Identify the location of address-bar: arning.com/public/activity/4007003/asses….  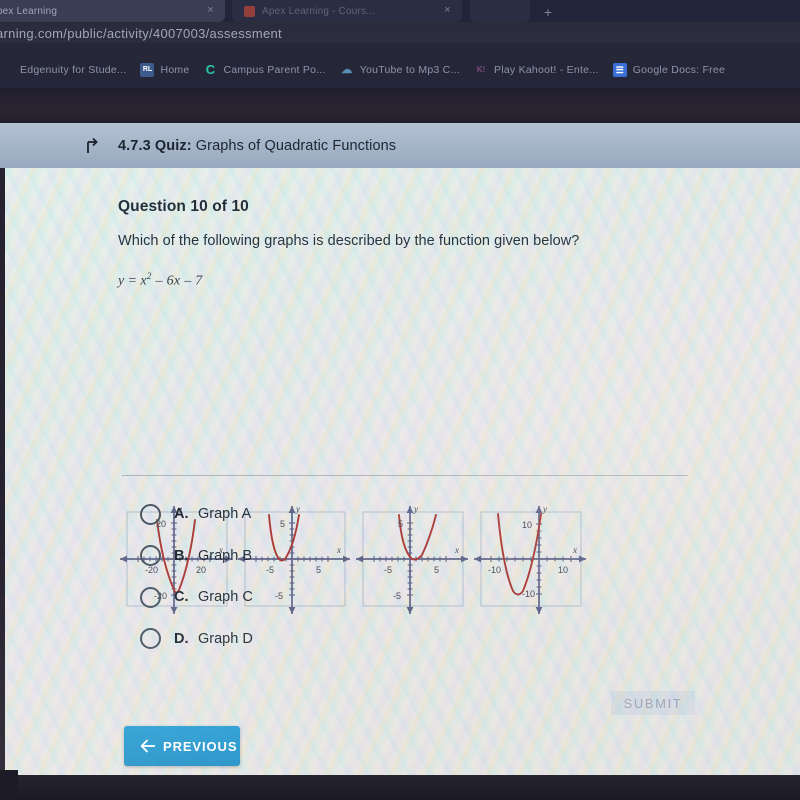
(400, 36).